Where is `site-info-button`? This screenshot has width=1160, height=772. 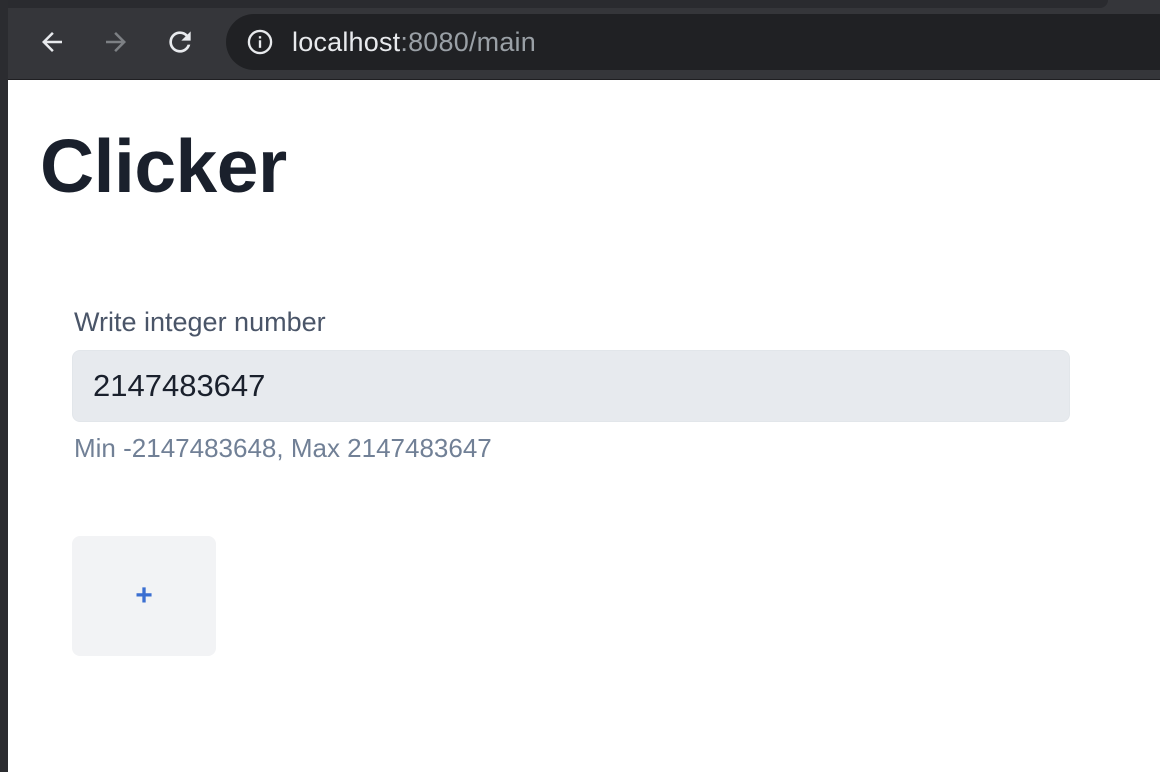 site-info-button is located at coordinates (260, 42).